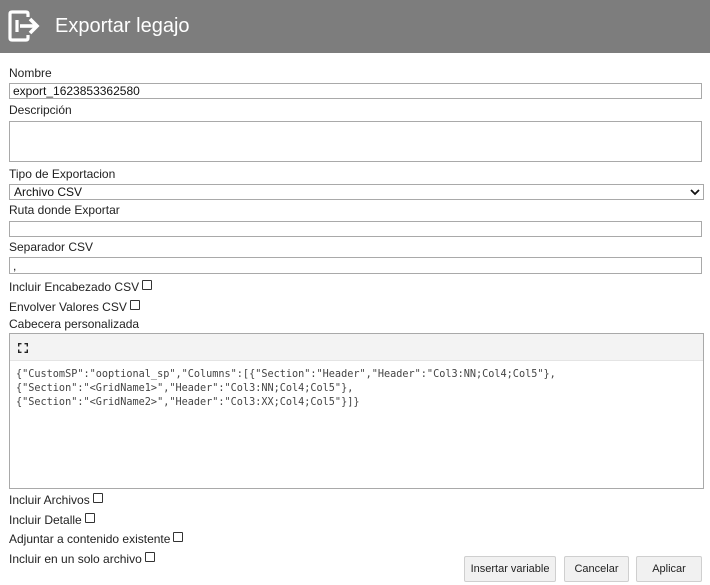 This screenshot has width=710, height=585. What do you see at coordinates (62, 174) in the screenshot?
I see `tipo-exportacion-label: Tipo de Exportacion` at bounding box center [62, 174].